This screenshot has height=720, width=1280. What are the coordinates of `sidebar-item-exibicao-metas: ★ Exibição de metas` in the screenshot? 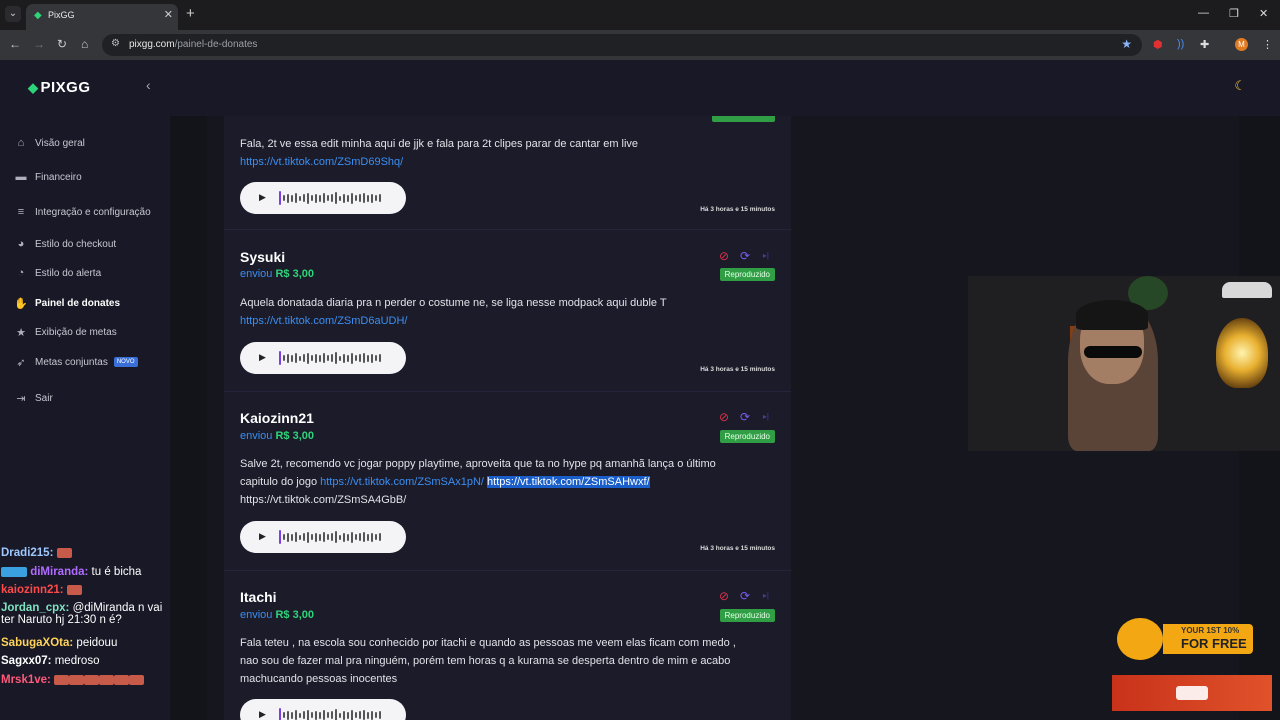 It's located at (65, 332).